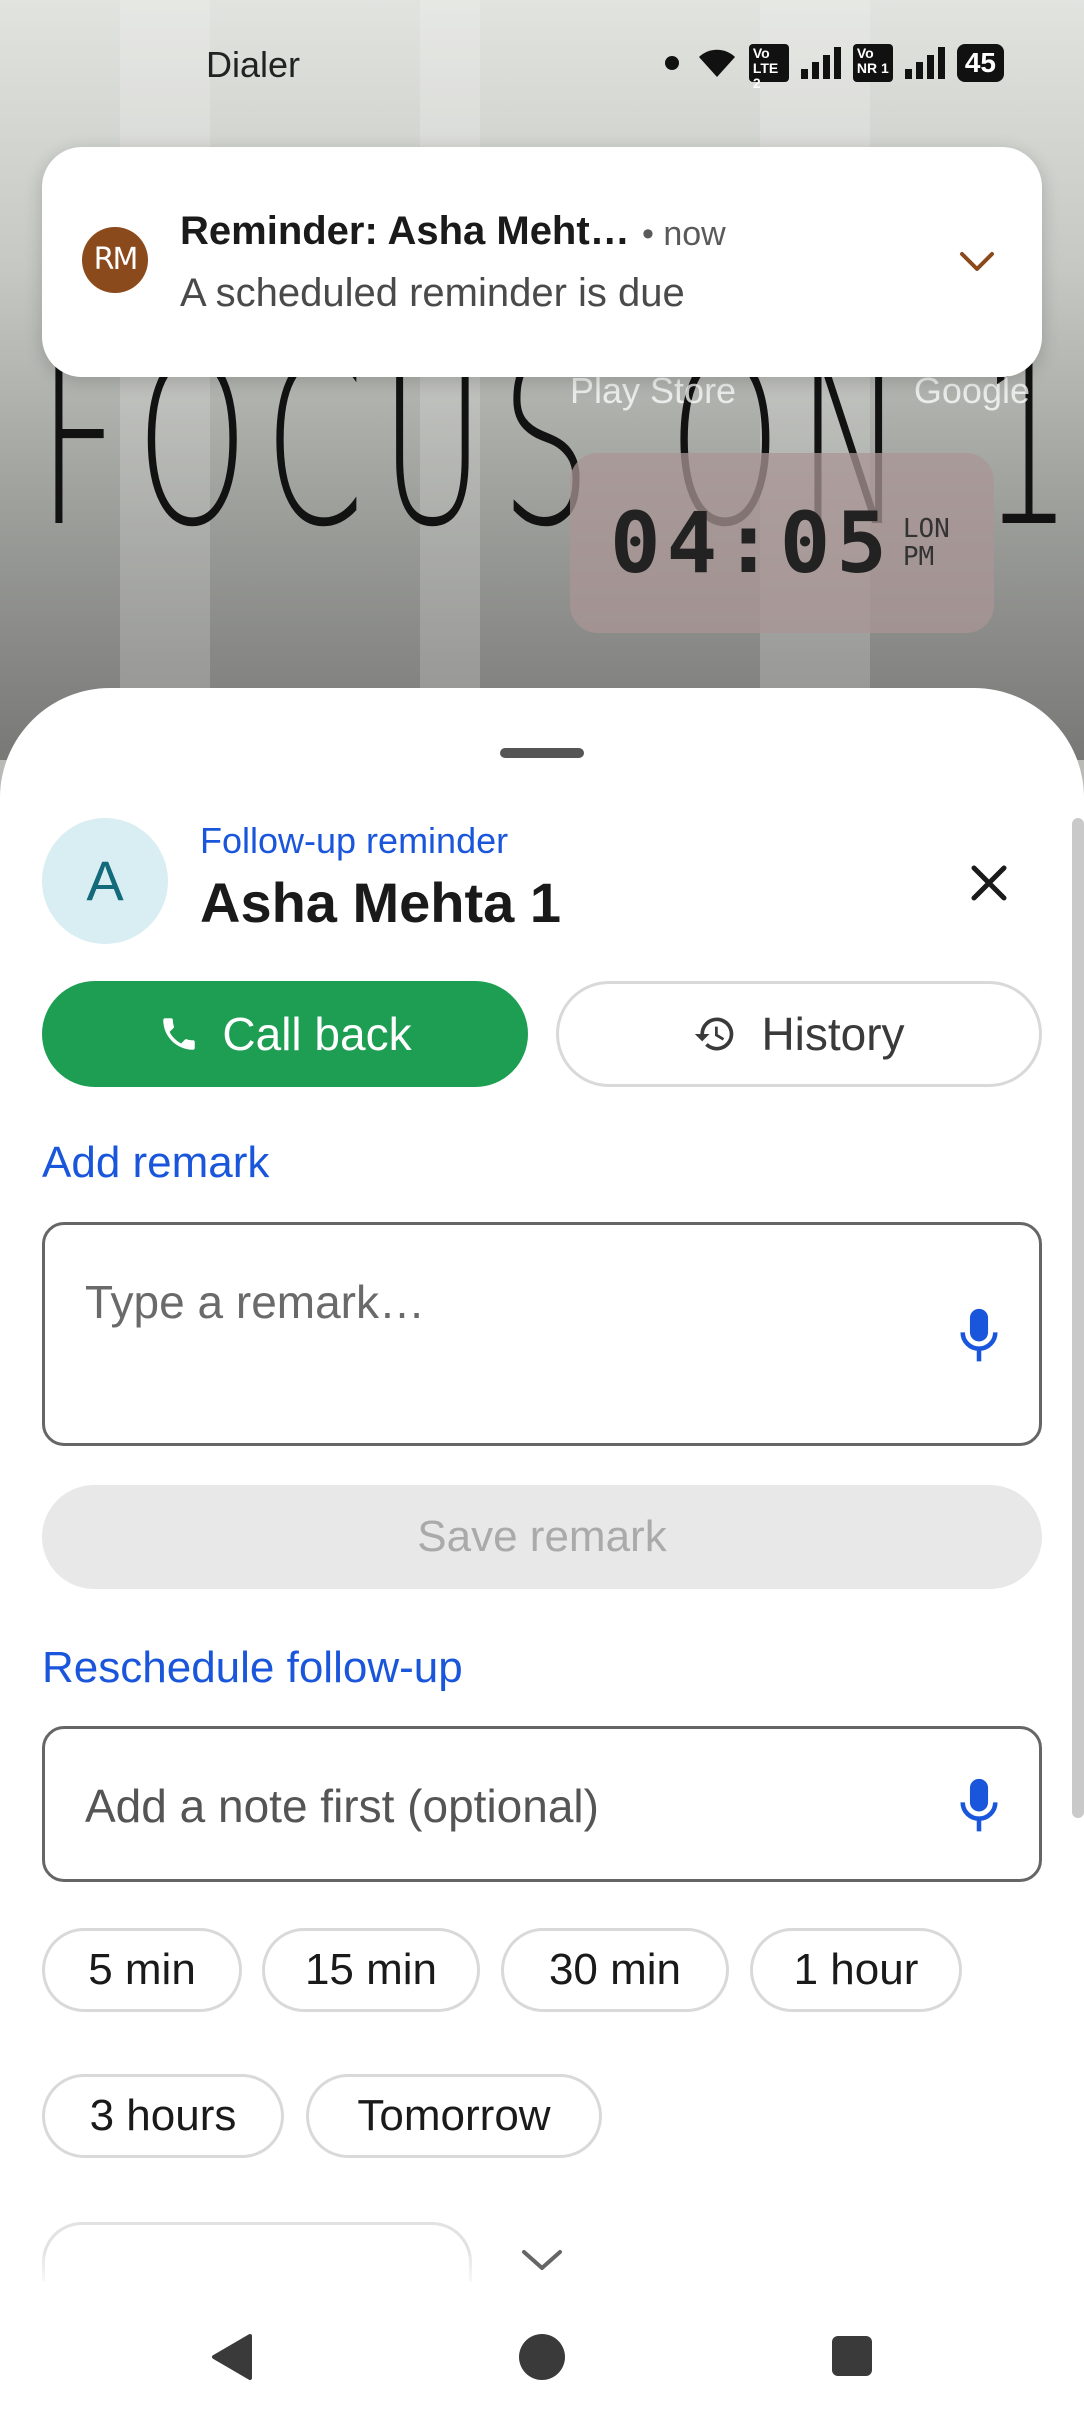 This screenshot has height=2412, width=1084. What do you see at coordinates (924, 63) in the screenshot?
I see `sim2-signal-icon` at bounding box center [924, 63].